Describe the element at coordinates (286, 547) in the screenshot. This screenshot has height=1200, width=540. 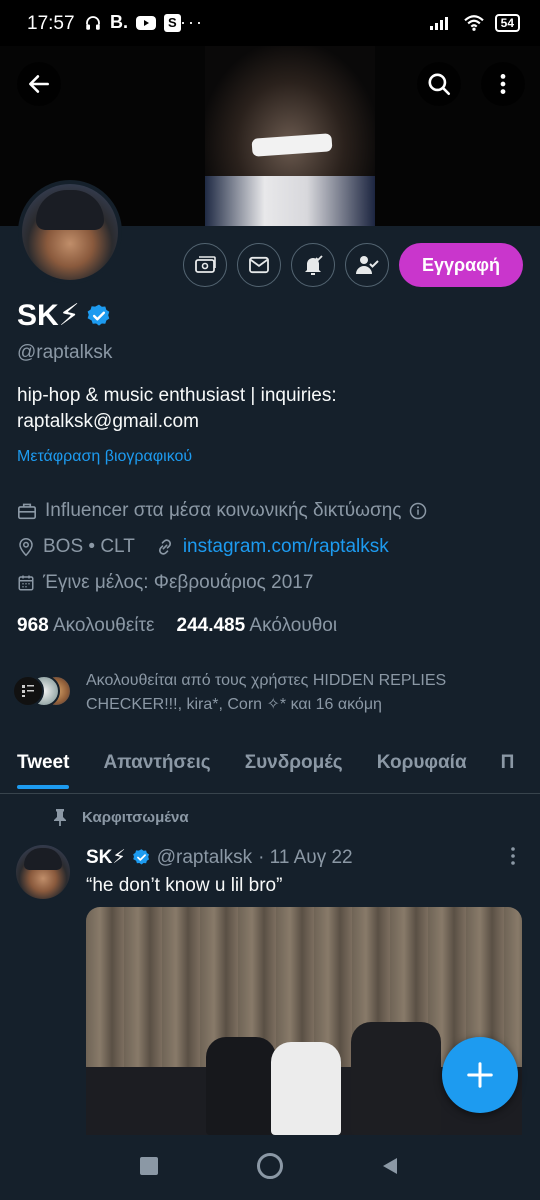
I see `website-link: instagram.com/raptalksk` at that location.